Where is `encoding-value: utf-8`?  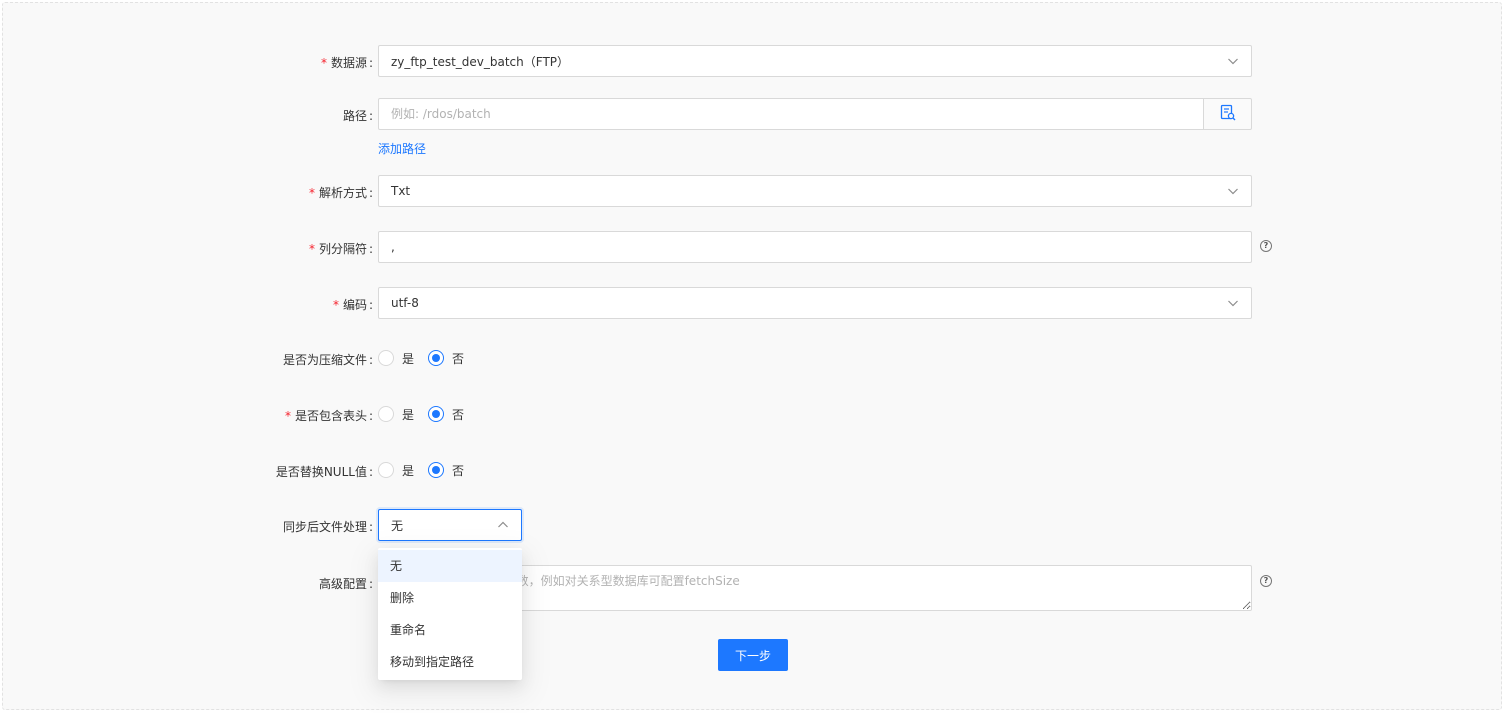
encoding-value: utf-8 is located at coordinates (405, 303).